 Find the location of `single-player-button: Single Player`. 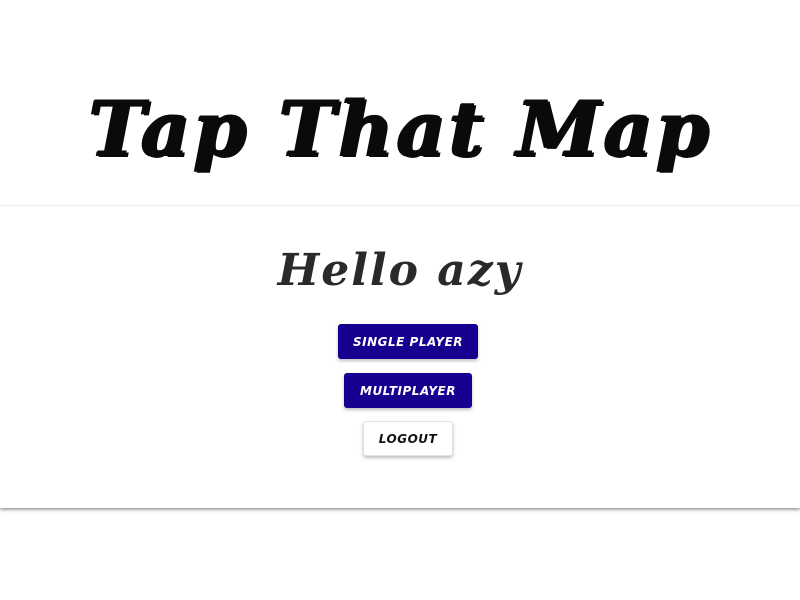

single-player-button: Single Player is located at coordinates (408, 341).